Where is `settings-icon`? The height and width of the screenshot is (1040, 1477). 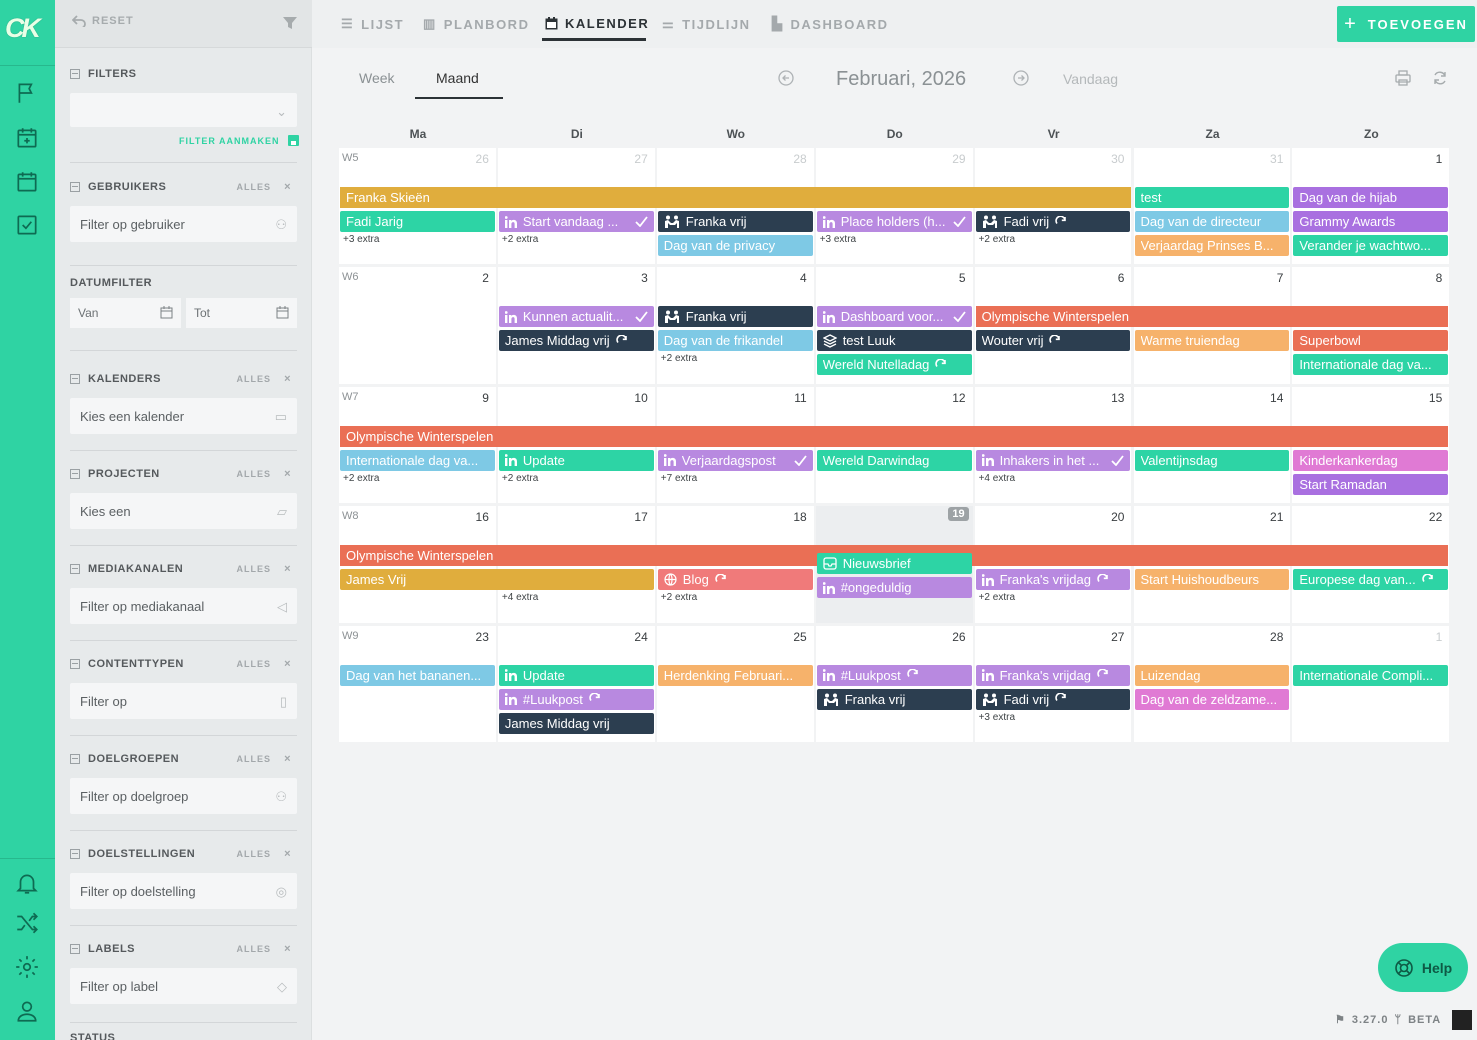 settings-icon is located at coordinates (27, 967).